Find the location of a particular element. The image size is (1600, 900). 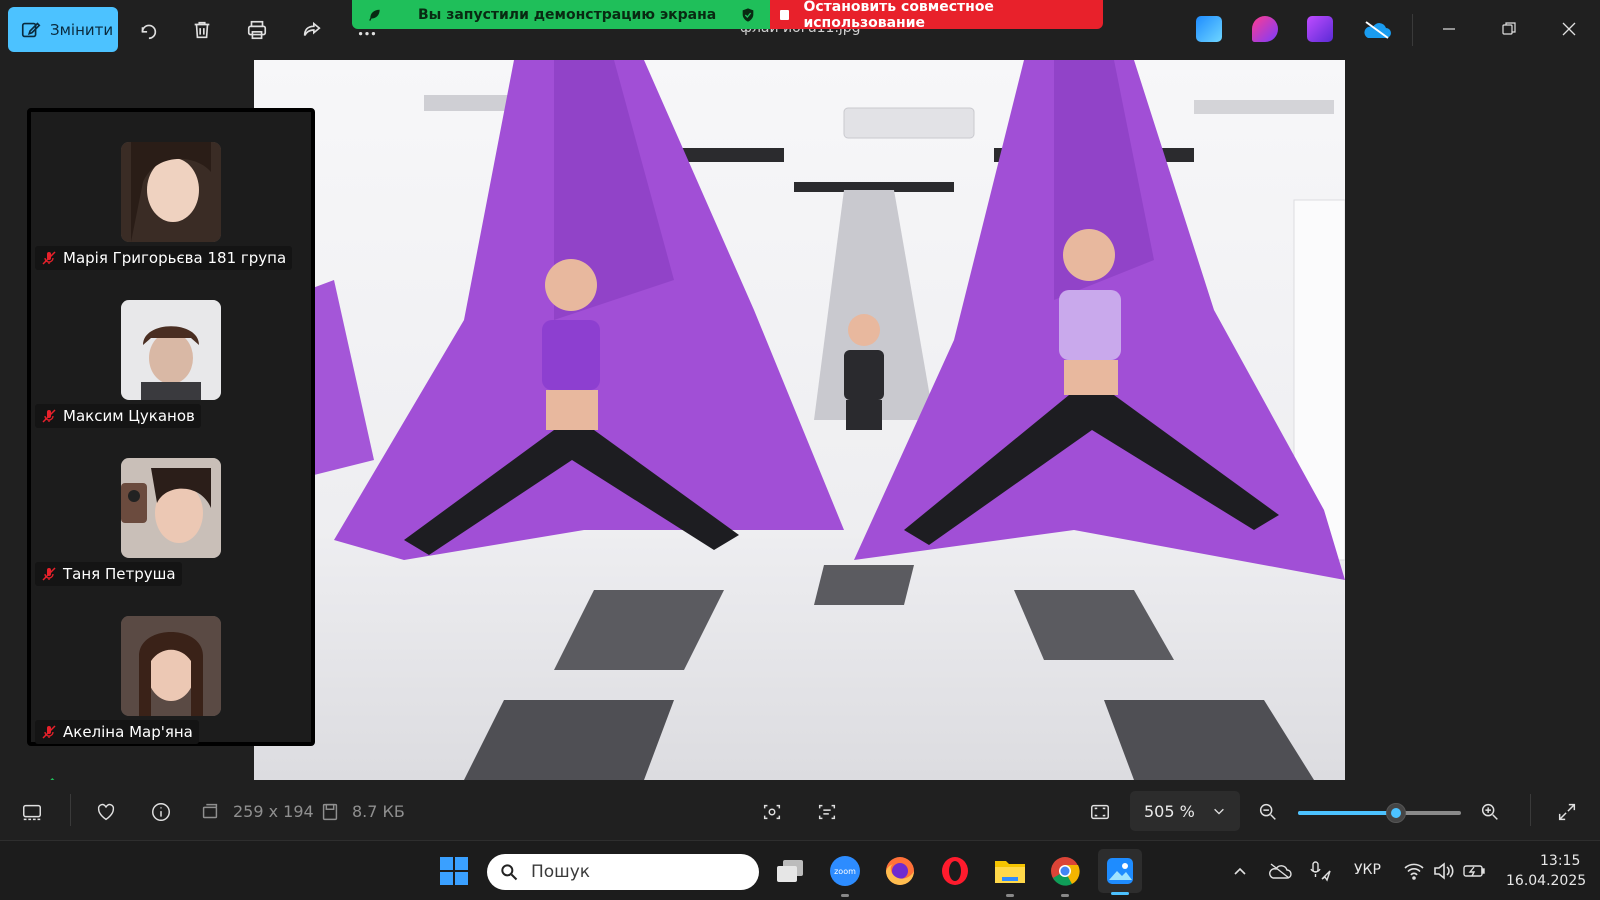

speaker-icon is located at coordinates (1444, 871).